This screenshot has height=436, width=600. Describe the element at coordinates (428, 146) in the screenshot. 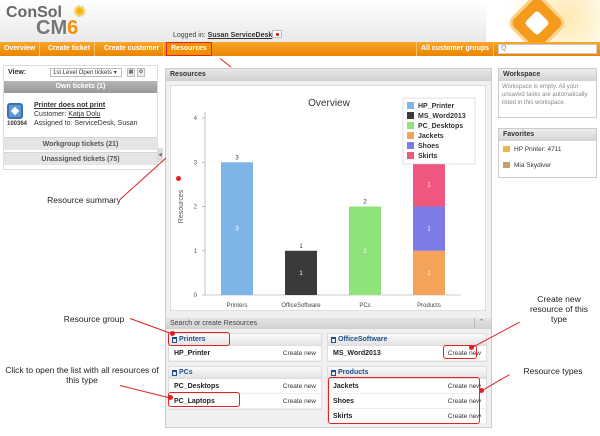

I see `legend-label: Shoes` at that location.